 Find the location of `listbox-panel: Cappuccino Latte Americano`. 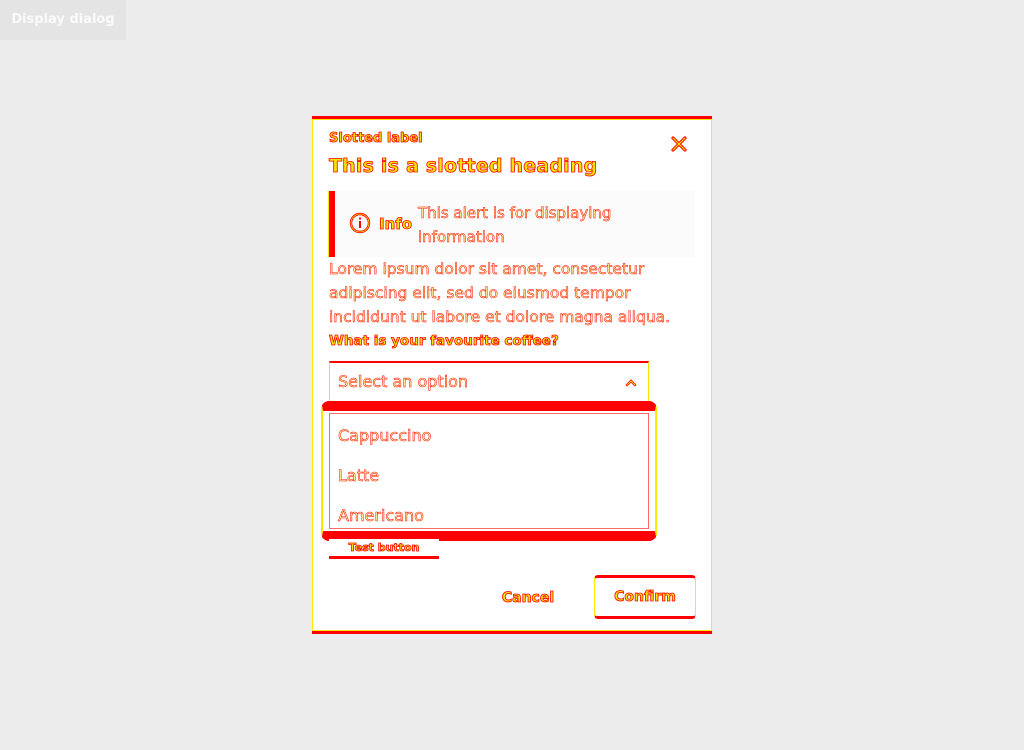

listbox-panel: Cappuccino Latte Americano is located at coordinates (489, 471).